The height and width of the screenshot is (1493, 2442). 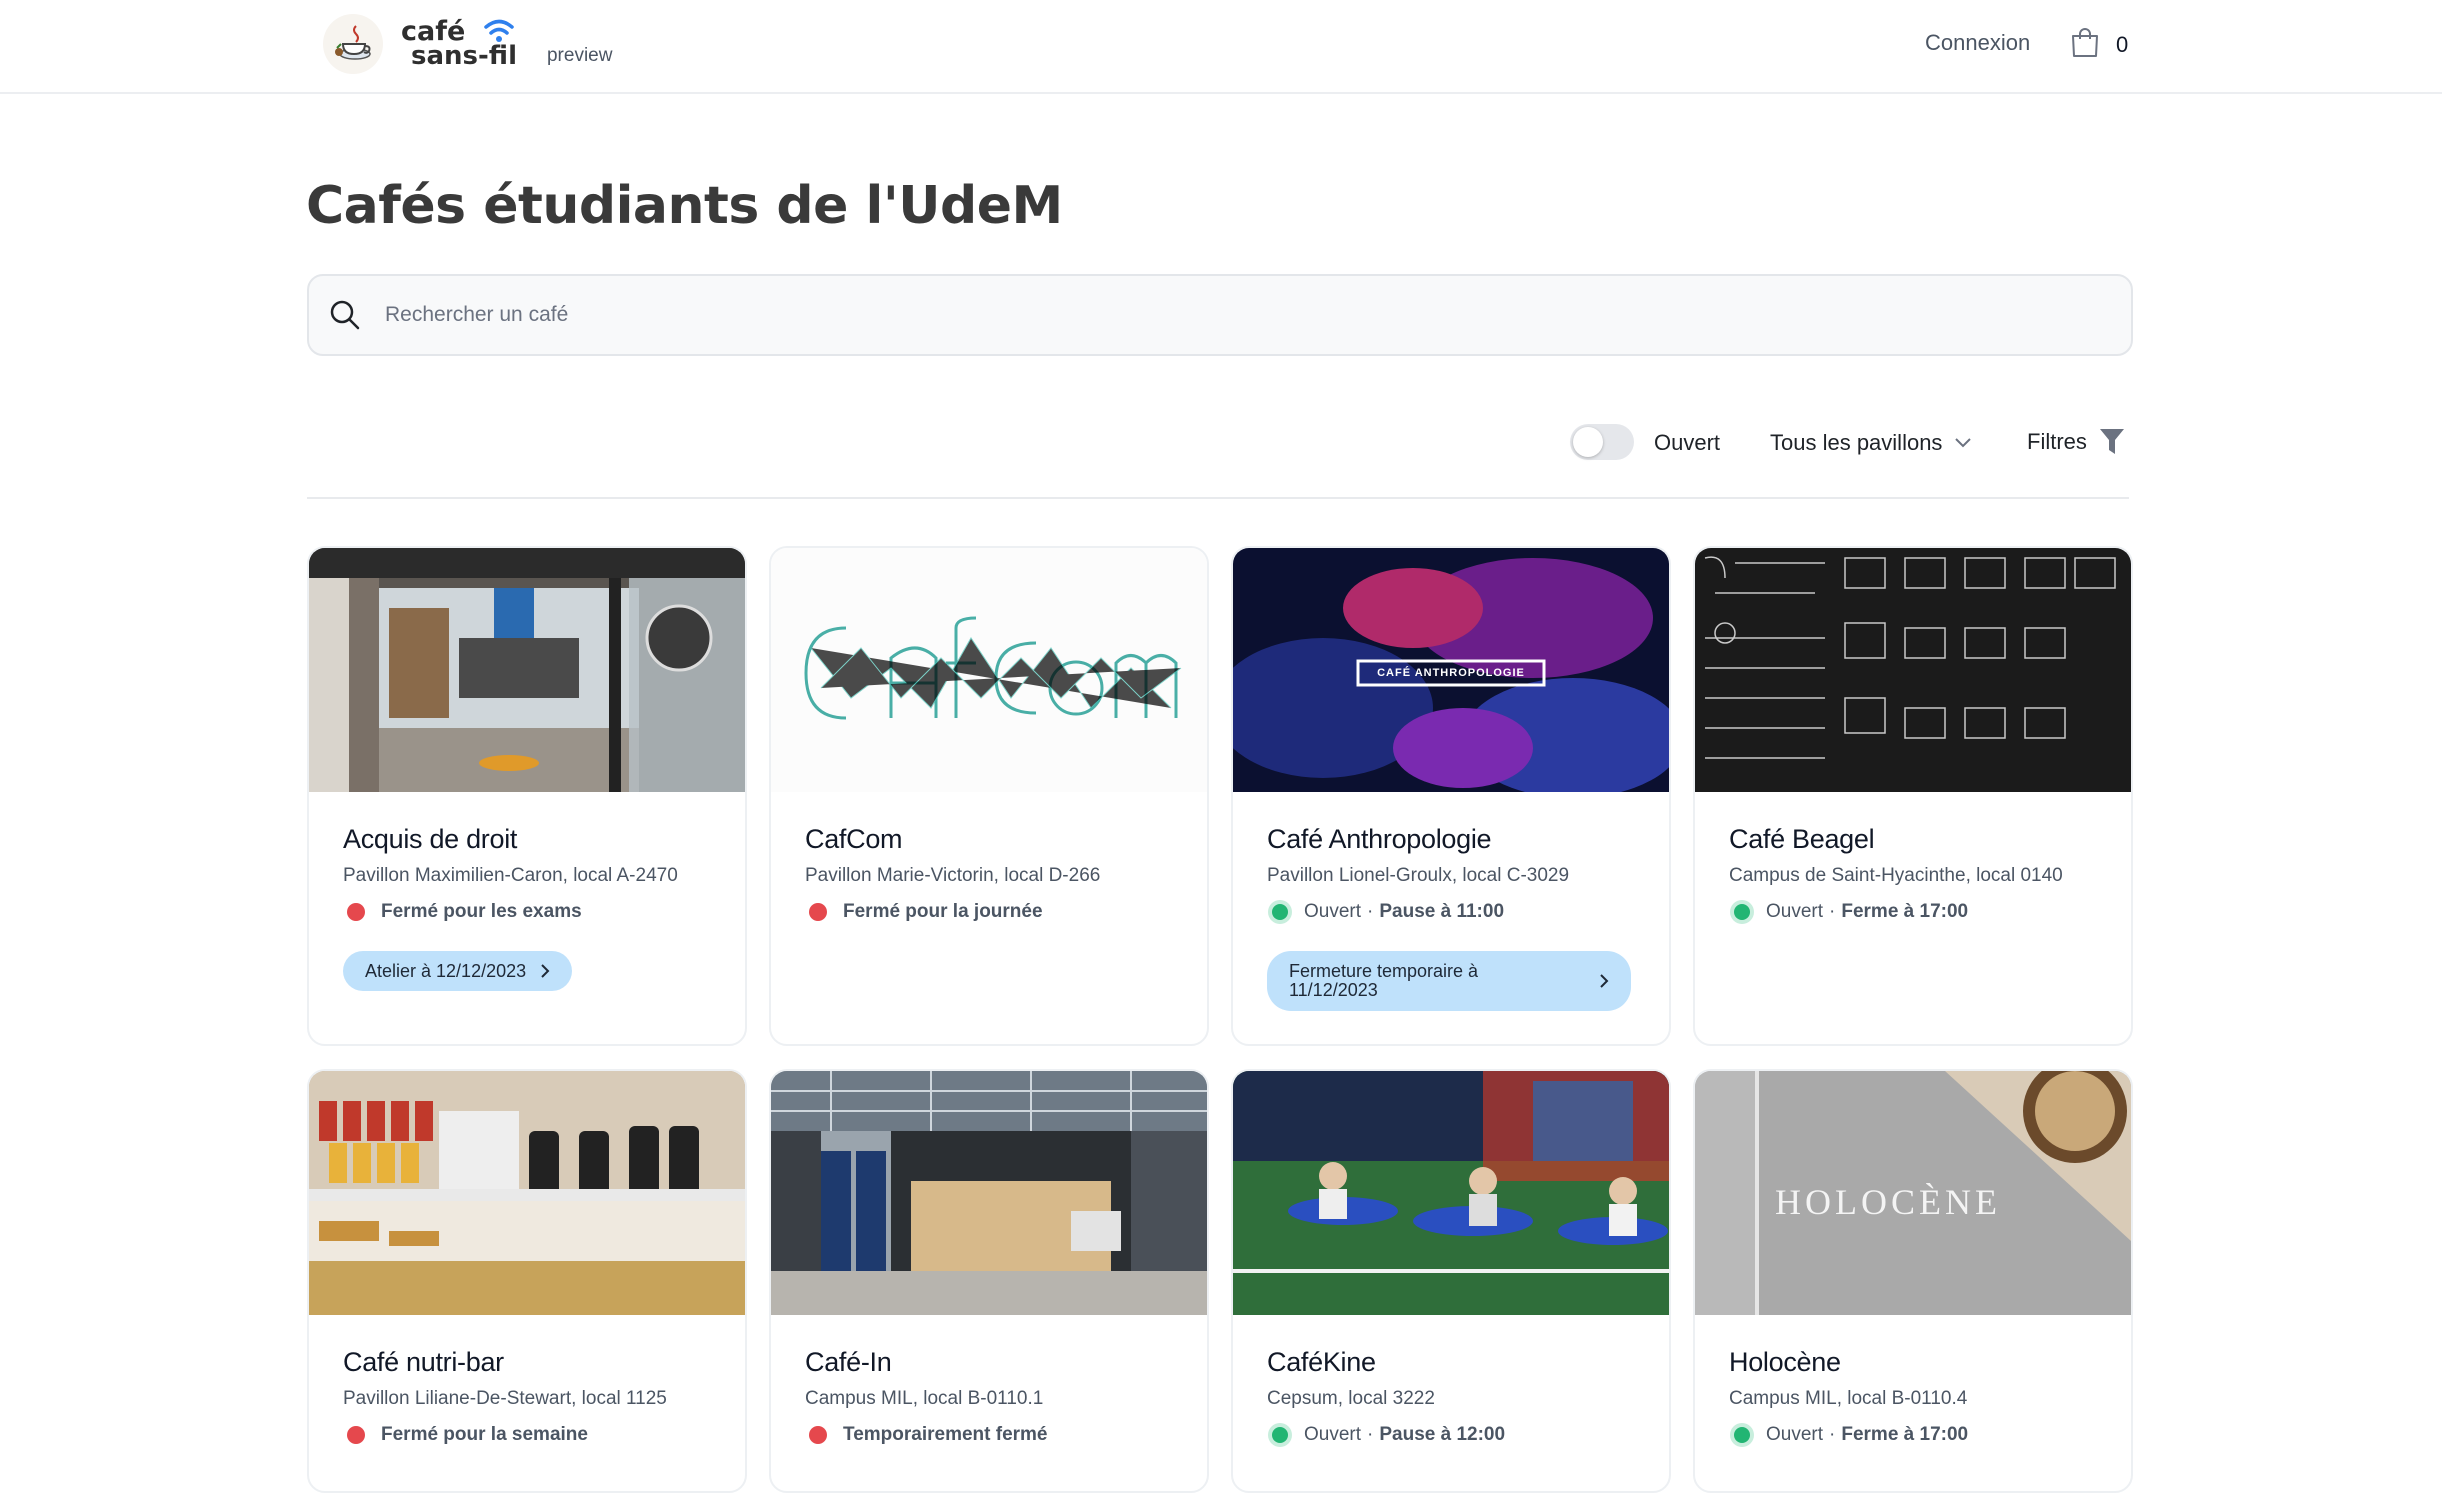 What do you see at coordinates (459, 43) in the screenshot?
I see `logo-wordmark: café sans-fil` at bounding box center [459, 43].